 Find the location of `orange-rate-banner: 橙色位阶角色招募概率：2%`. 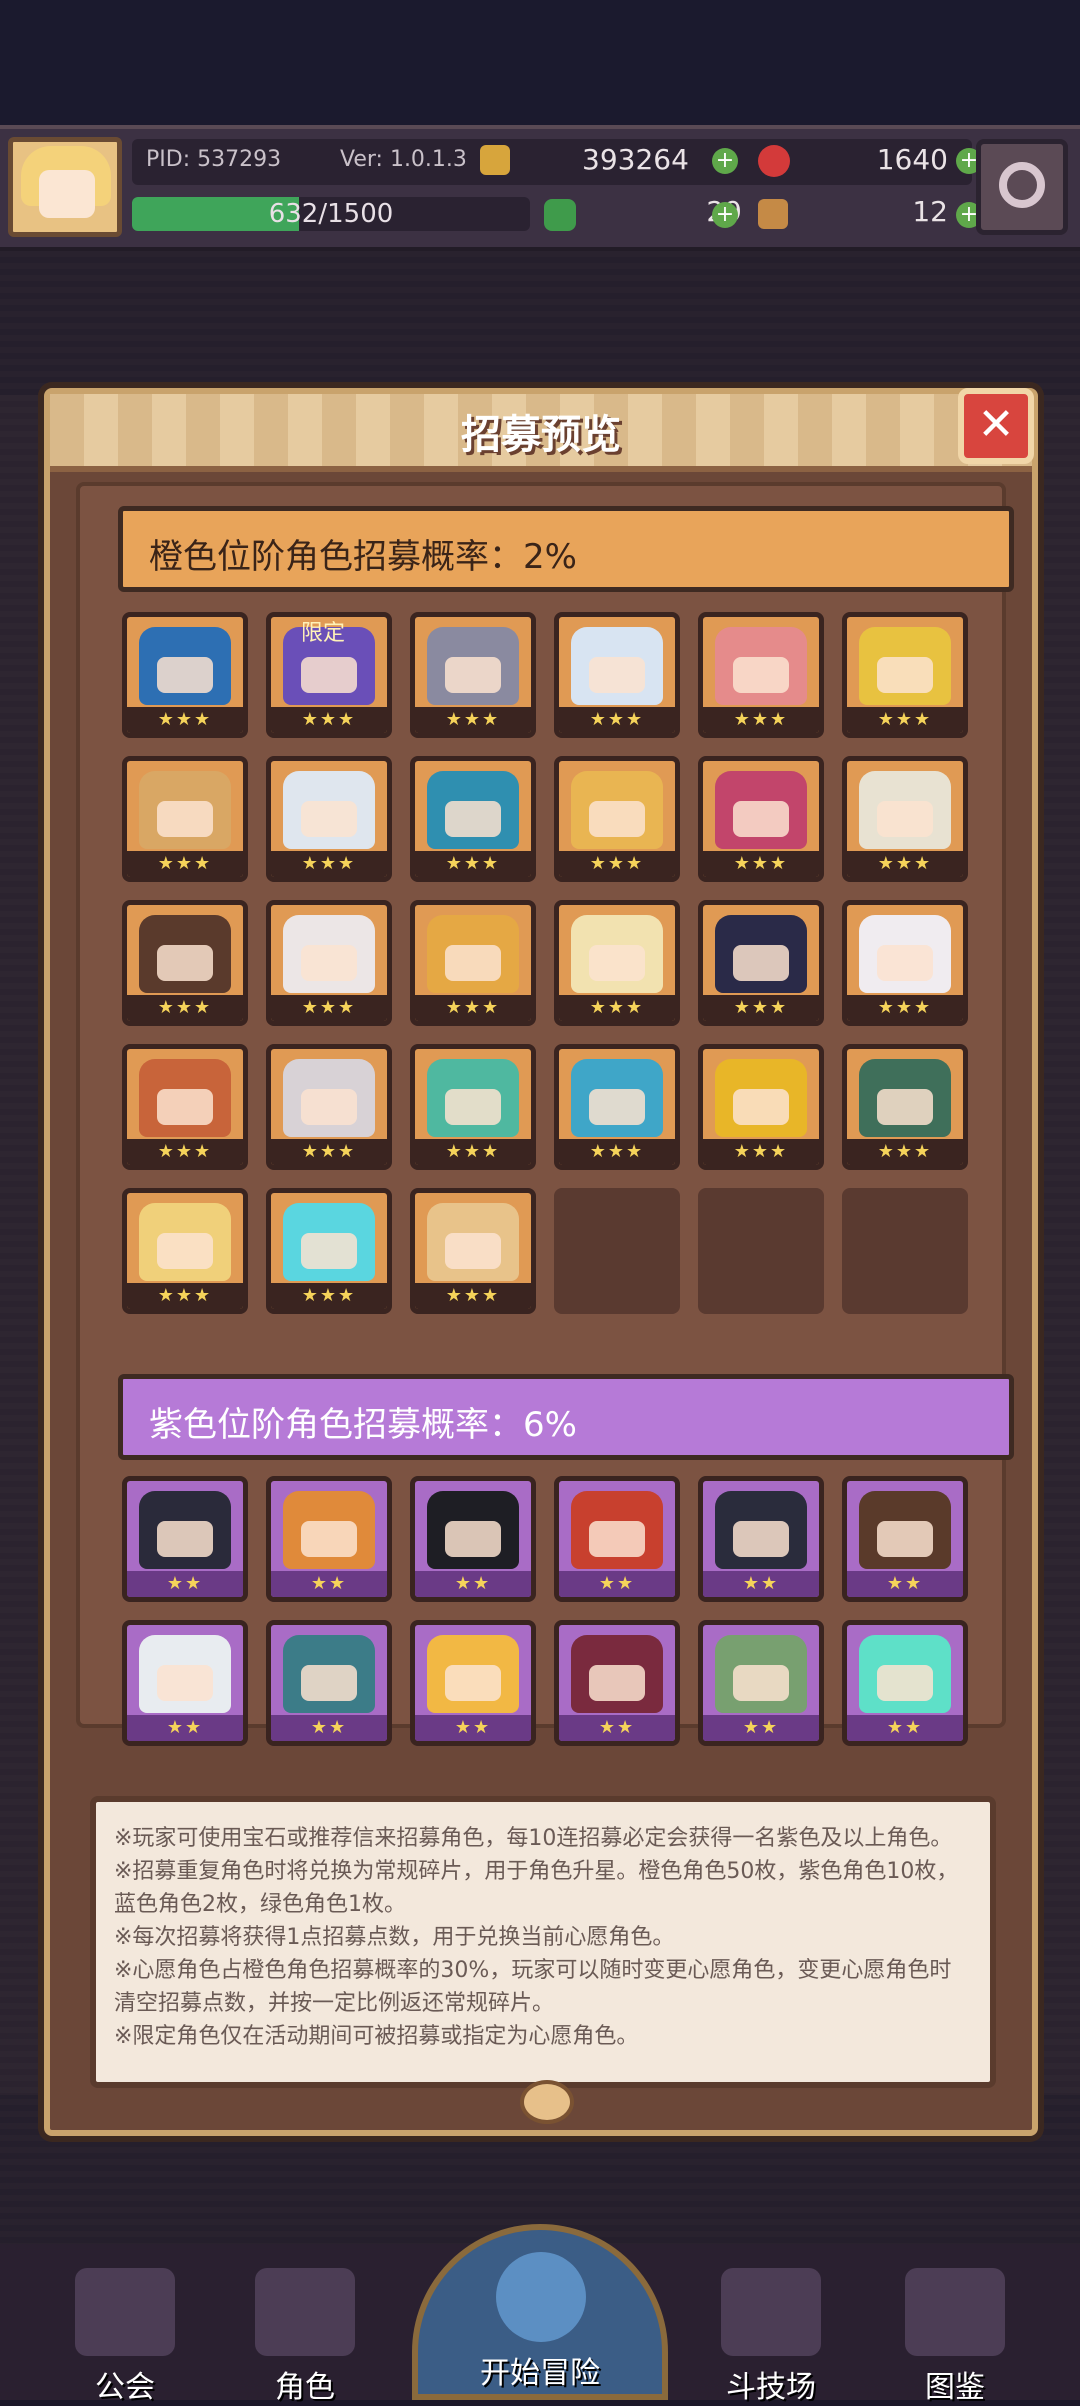

orange-rate-banner: 橙色位阶角色招募概率：2% is located at coordinates (566, 549).